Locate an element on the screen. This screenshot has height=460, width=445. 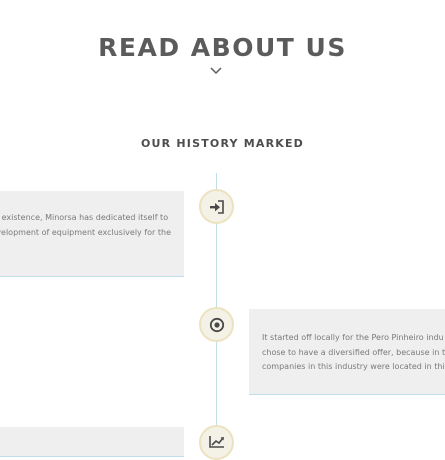
page-title: READ ABOUT US is located at coordinates (222, 47).